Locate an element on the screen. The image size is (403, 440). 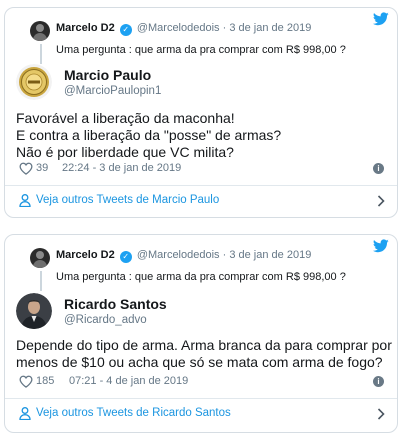
author-handle: @Ricardo_advo is located at coordinates (105, 320).